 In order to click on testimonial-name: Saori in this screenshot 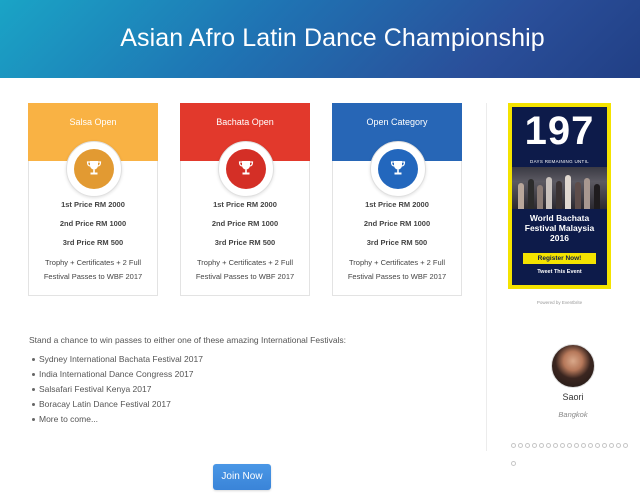, I will do `click(573, 397)`.